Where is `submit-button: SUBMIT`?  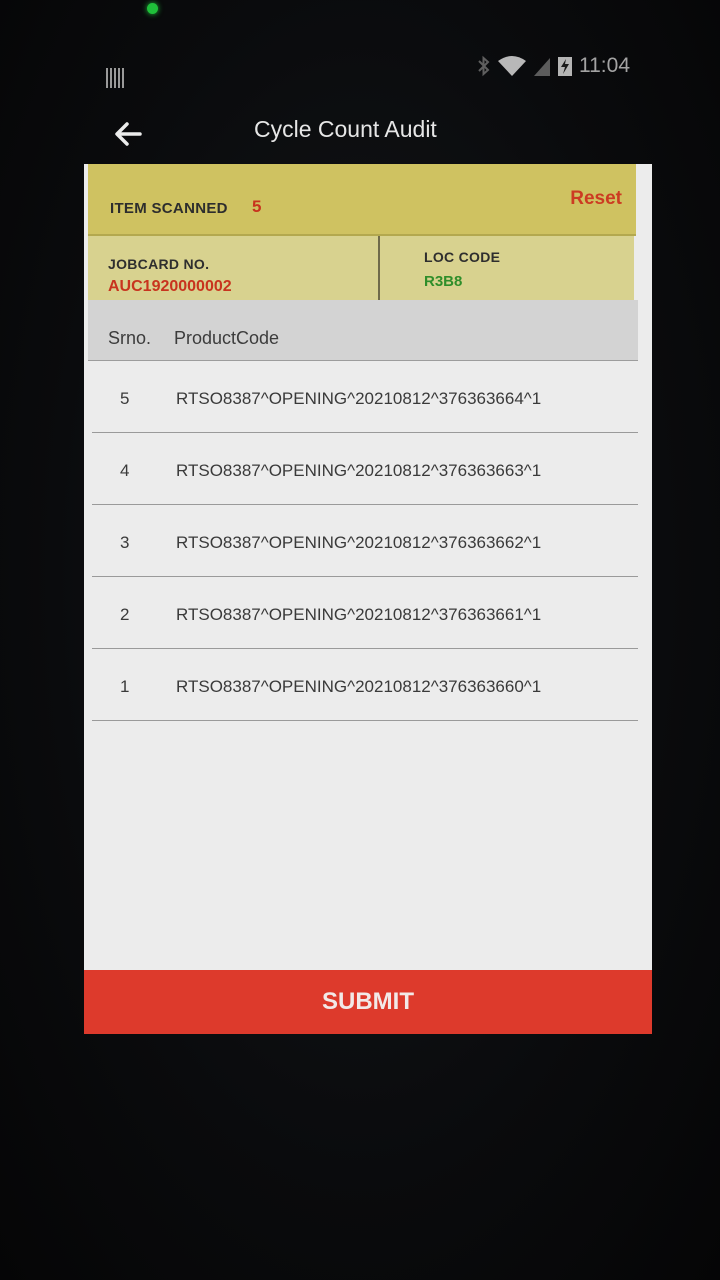 submit-button: SUBMIT is located at coordinates (368, 1002).